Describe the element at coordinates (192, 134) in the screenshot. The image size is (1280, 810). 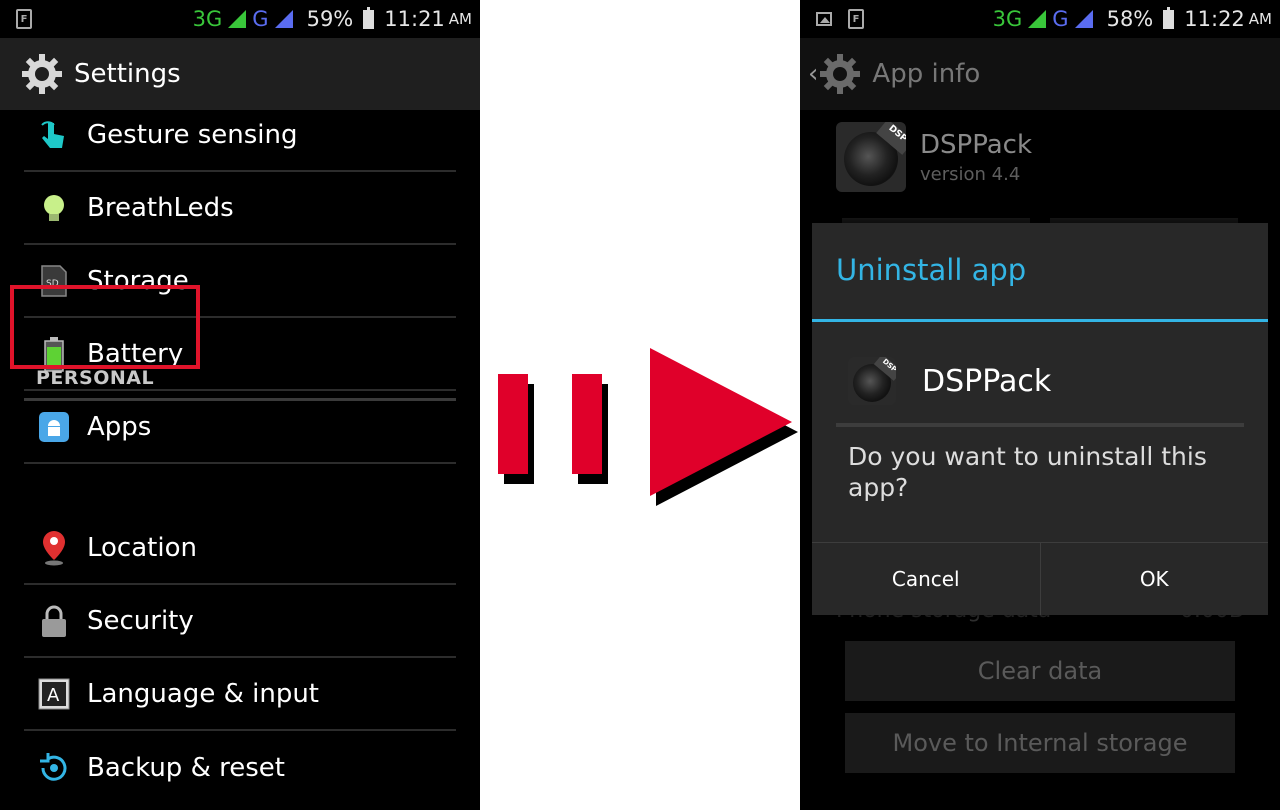
I see `settings-item-label: Gesture sensing` at that location.